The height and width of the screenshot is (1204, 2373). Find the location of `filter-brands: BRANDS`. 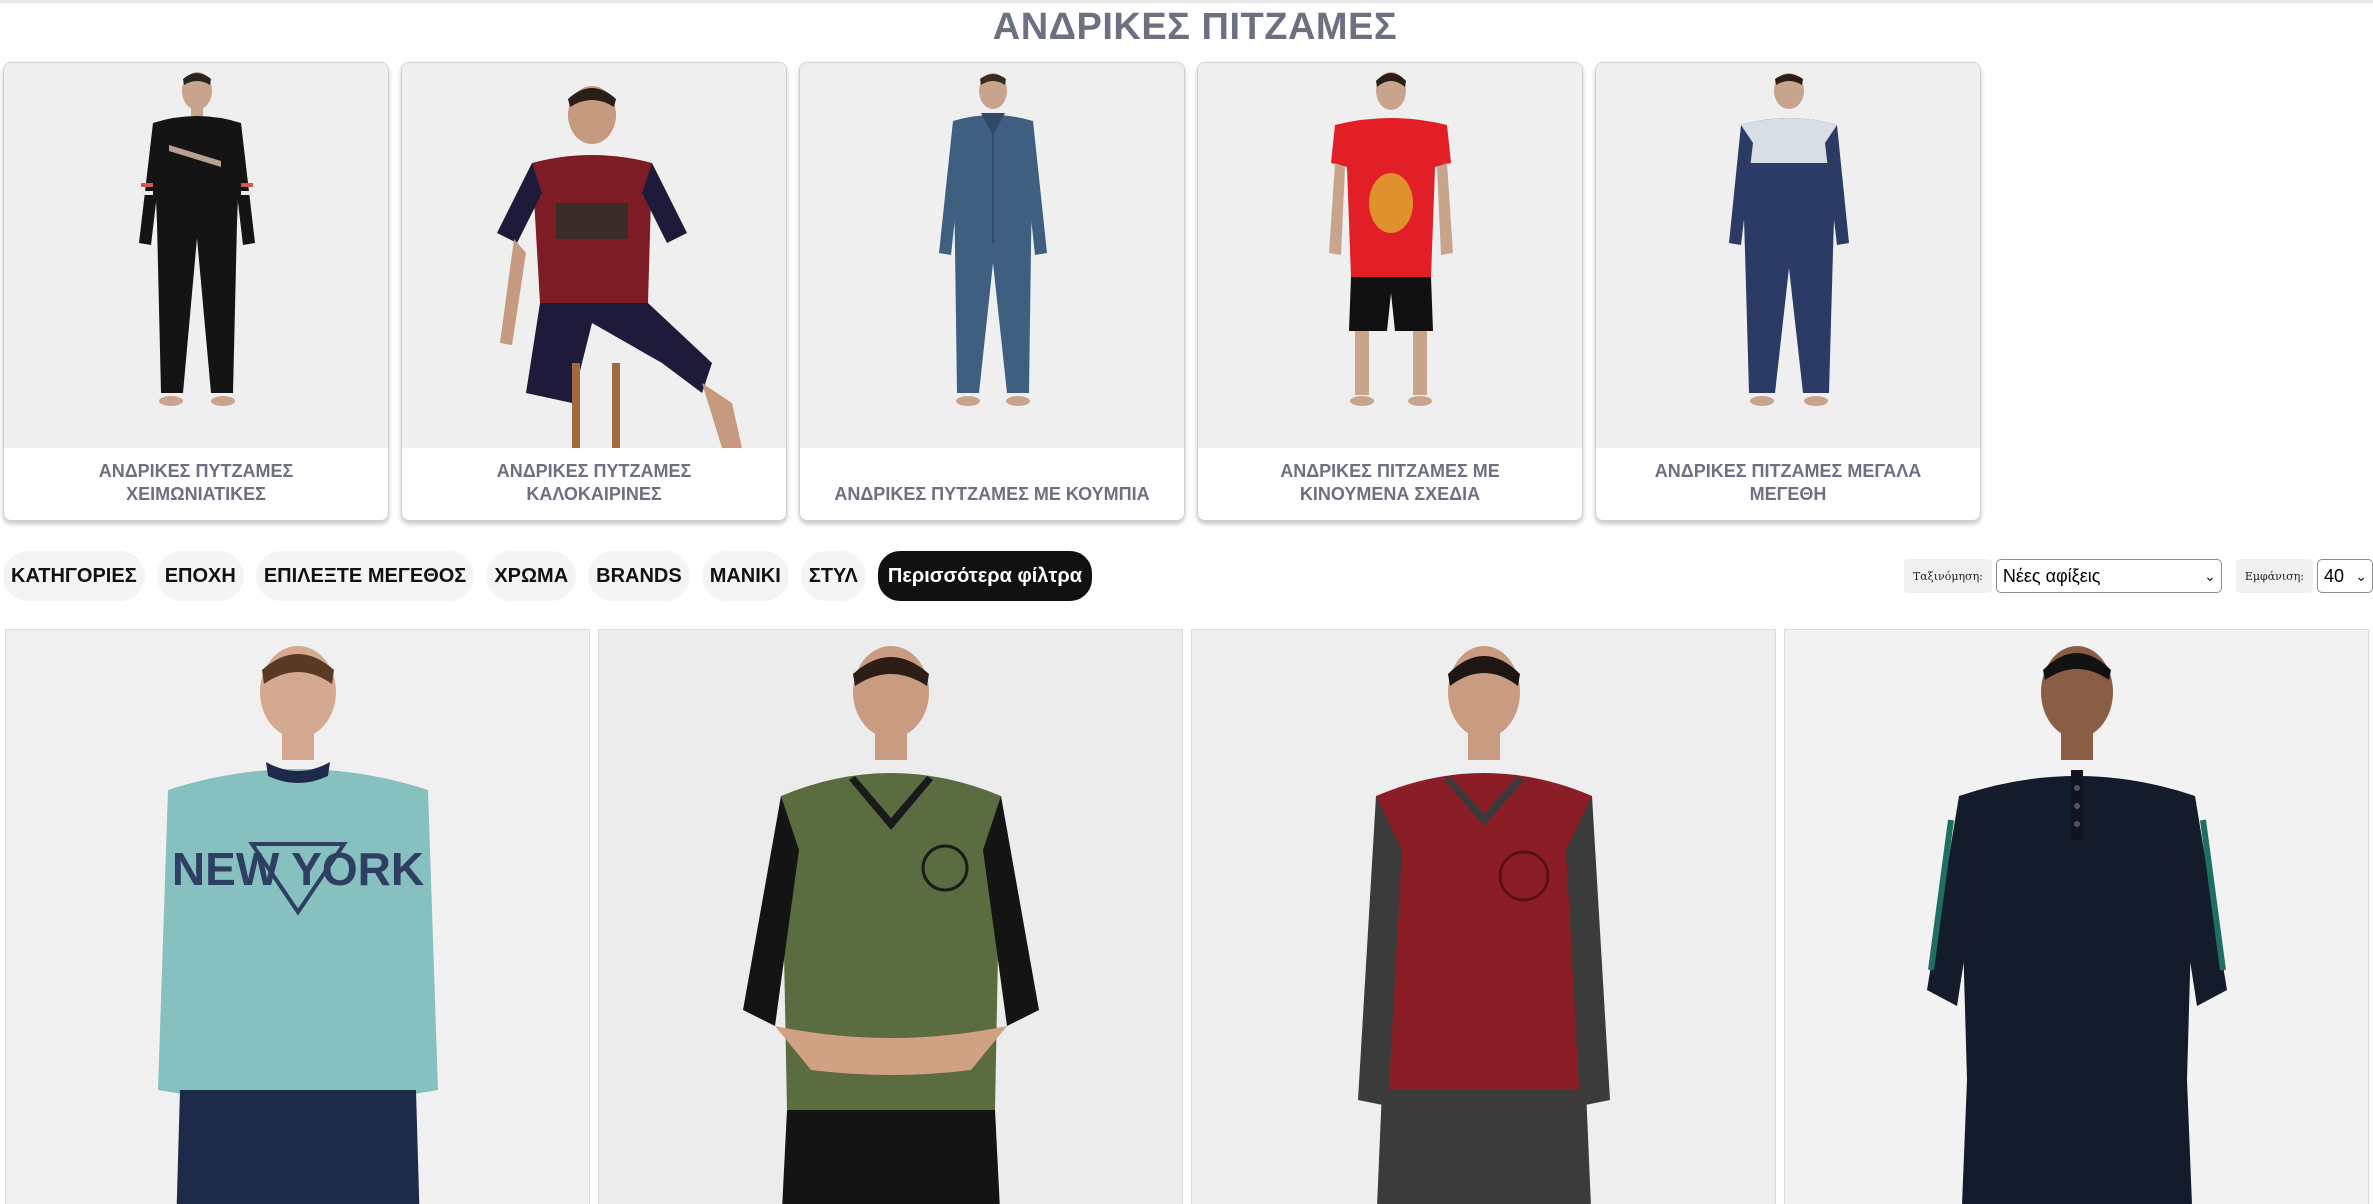

filter-brands: BRANDS is located at coordinates (639, 576).